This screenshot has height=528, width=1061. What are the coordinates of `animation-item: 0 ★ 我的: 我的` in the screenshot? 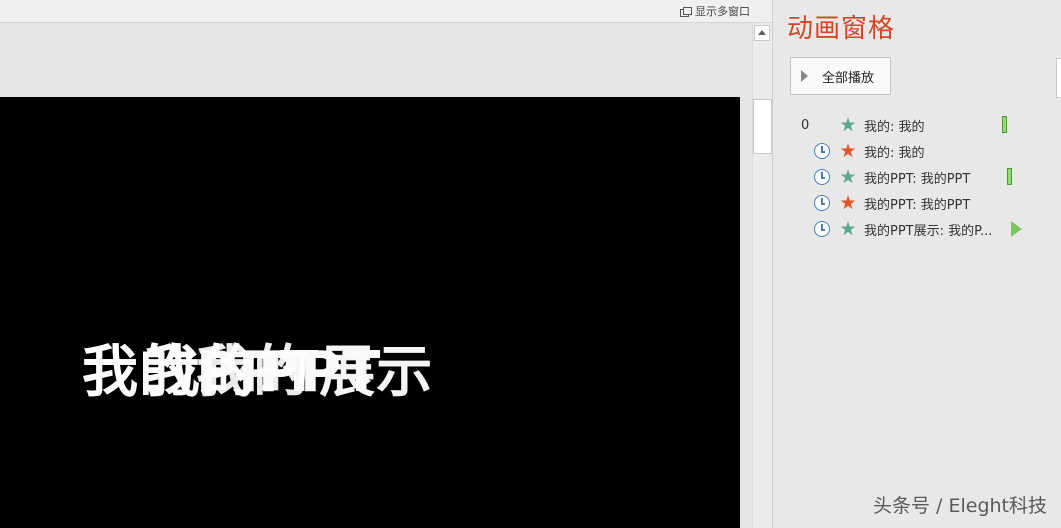 It's located at (922, 125).